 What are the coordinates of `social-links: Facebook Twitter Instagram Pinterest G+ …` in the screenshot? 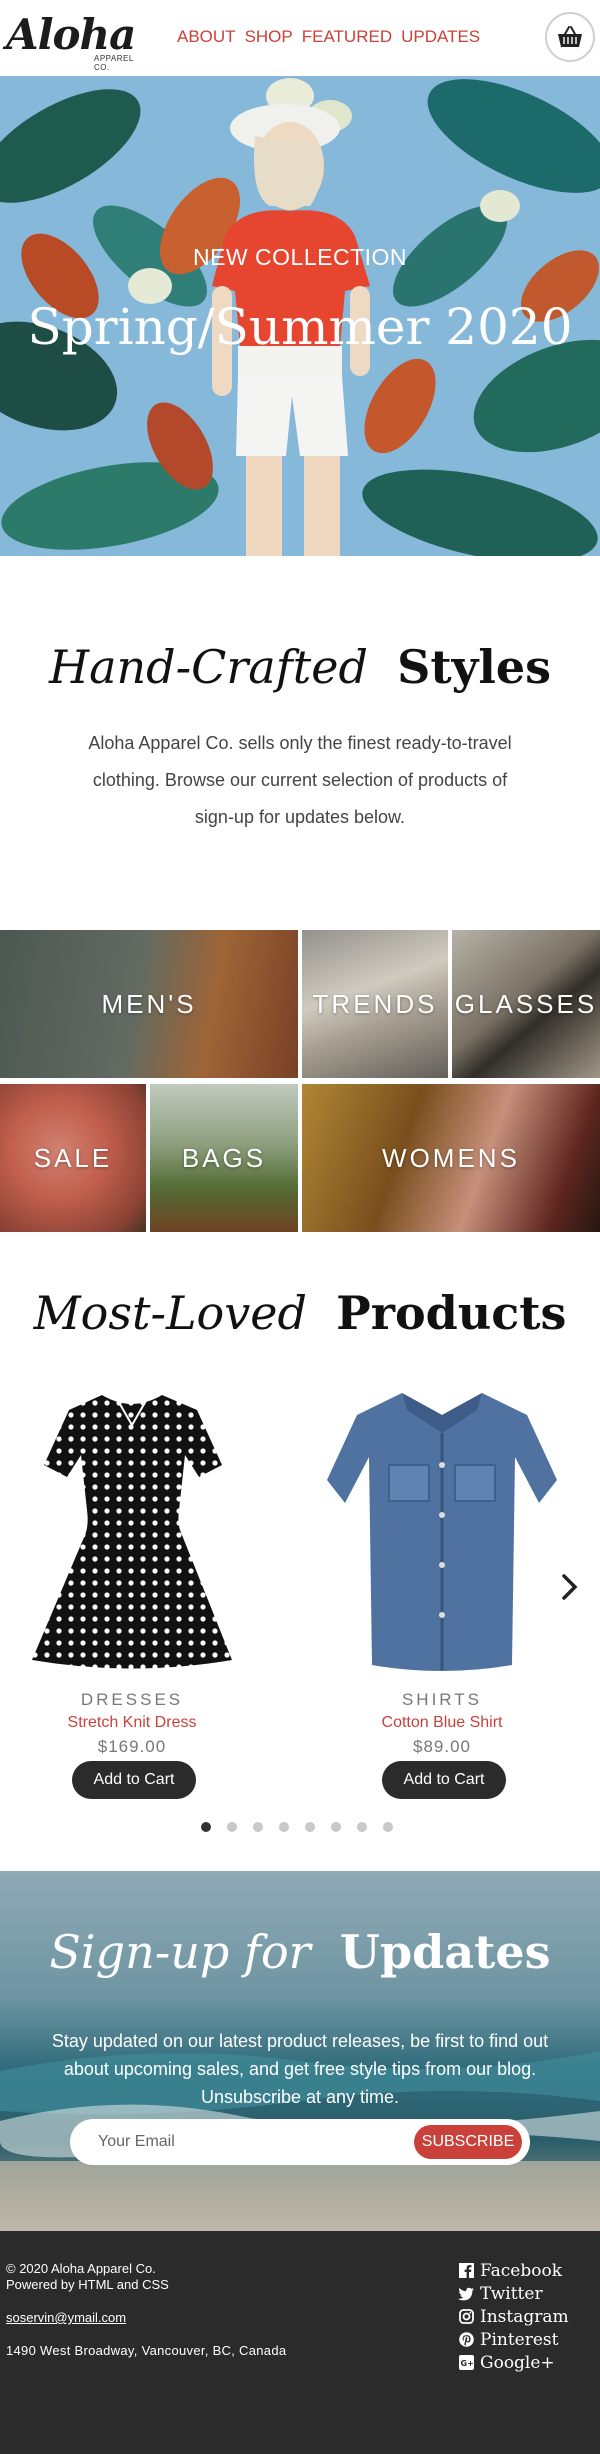 It's located at (513, 2316).